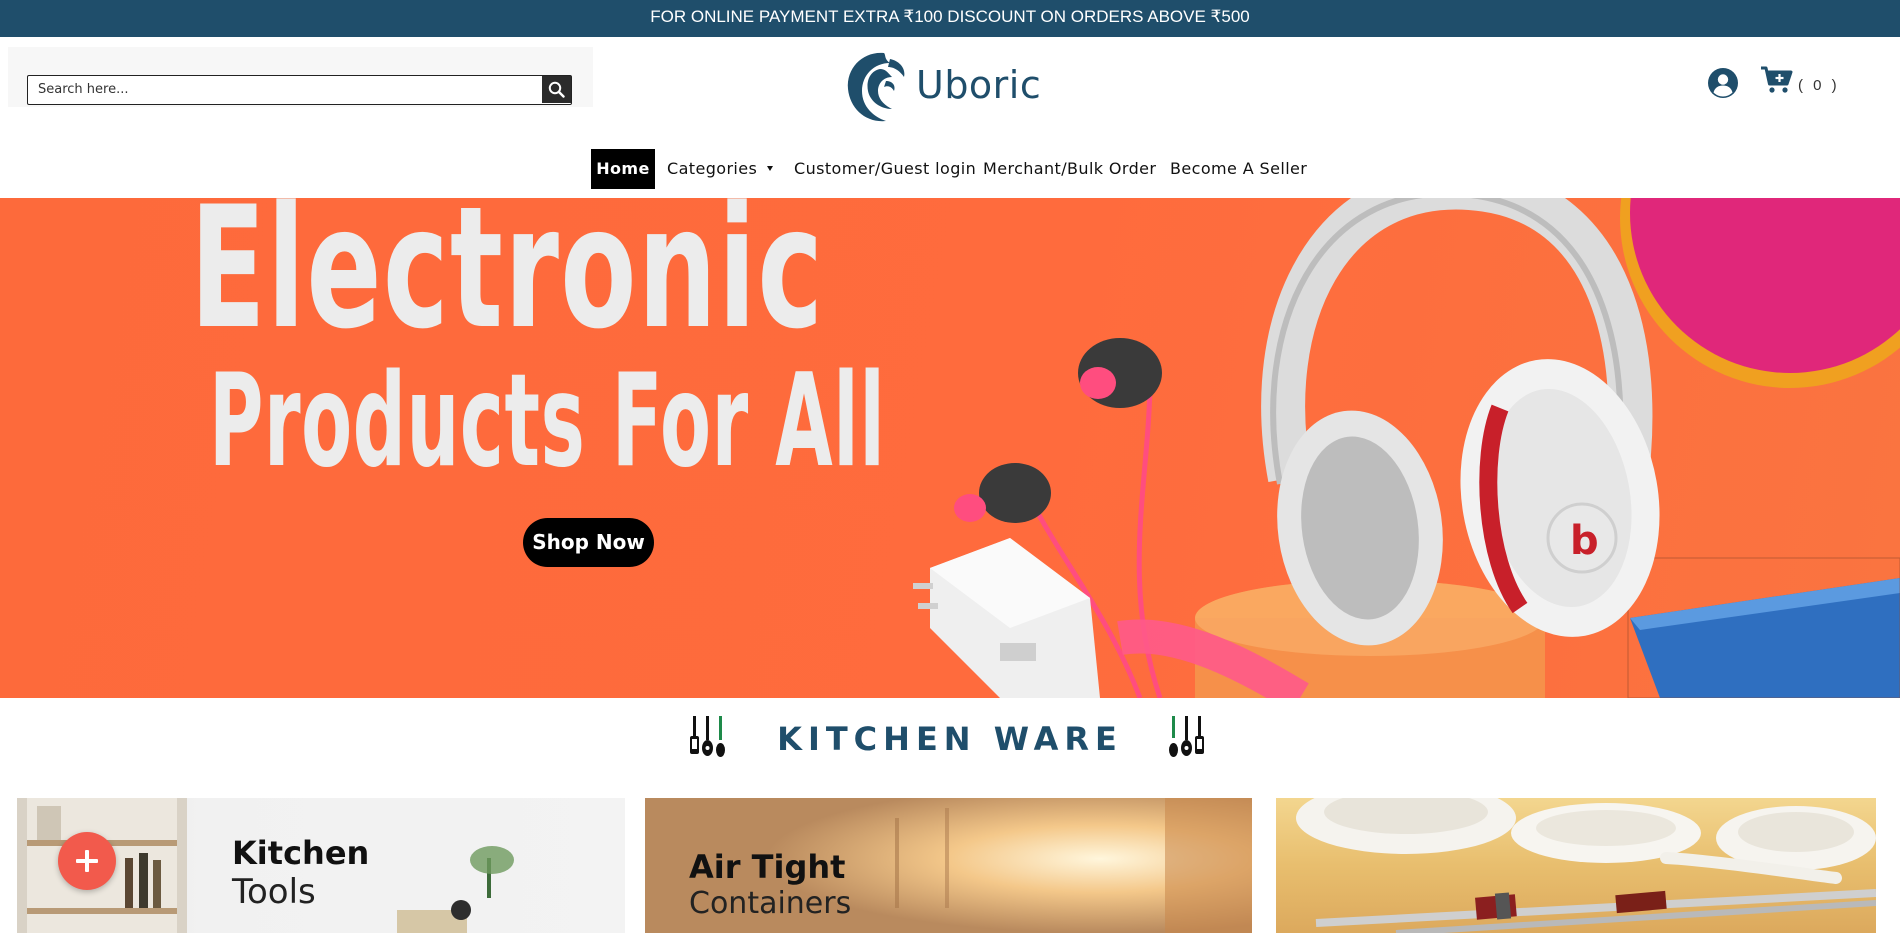 This screenshot has height=933, width=1900. I want to click on nav-home-label: Home, so click(623, 168).